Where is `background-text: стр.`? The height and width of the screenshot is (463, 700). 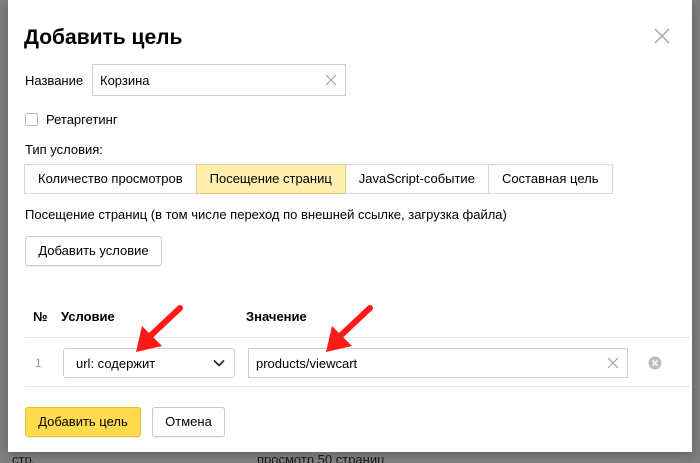
background-text: стр. is located at coordinates (24, 457).